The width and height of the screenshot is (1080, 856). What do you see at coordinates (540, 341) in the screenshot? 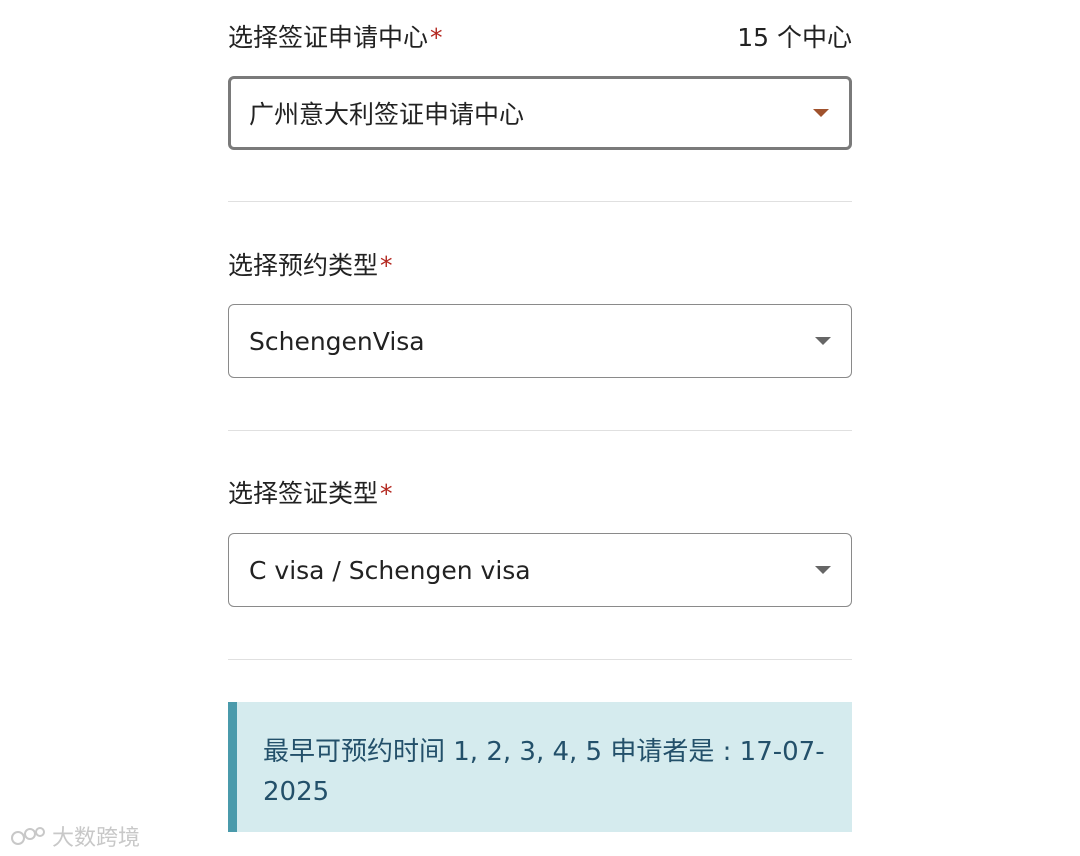
I see `appointment-type-select: SchengenVisa` at bounding box center [540, 341].